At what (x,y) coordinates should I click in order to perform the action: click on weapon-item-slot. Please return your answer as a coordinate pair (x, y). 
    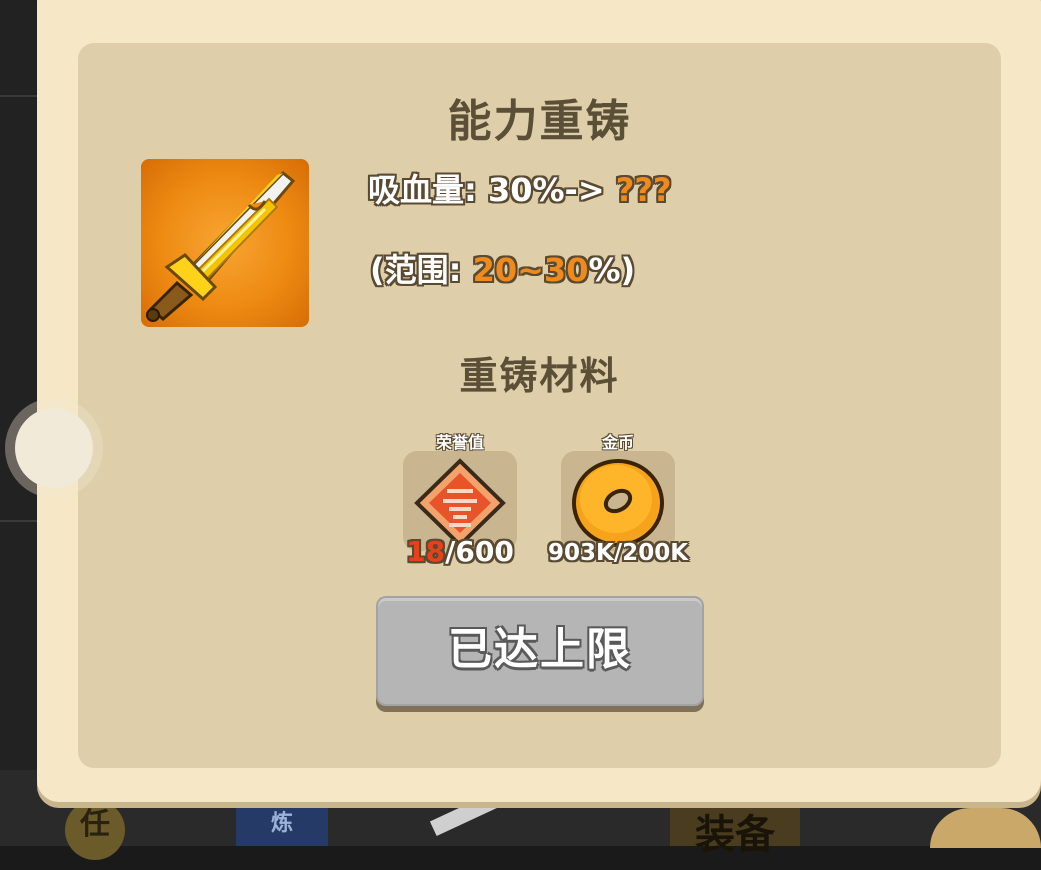
    Looking at the image, I should click on (225, 243).